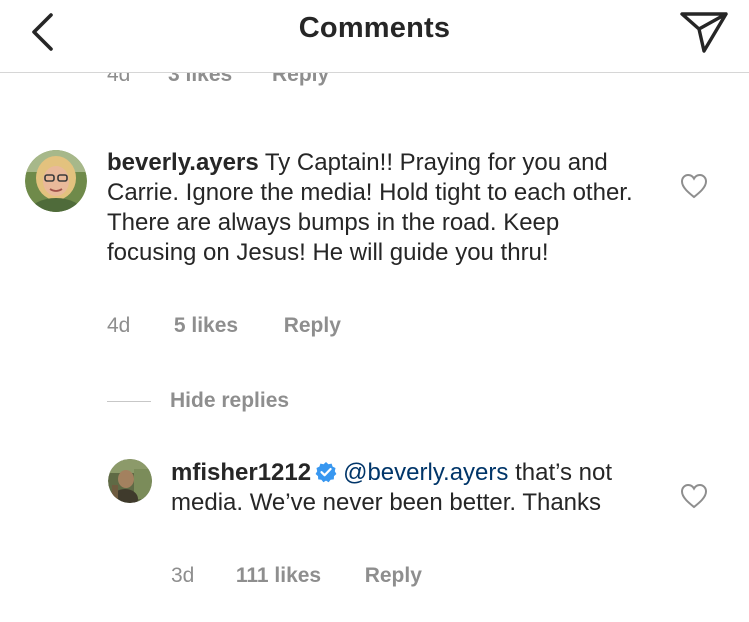 Image resolution: width=749 pixels, height=622 pixels. Describe the element at coordinates (183, 162) in the screenshot. I see `comment-username: beverly.ayers` at that location.